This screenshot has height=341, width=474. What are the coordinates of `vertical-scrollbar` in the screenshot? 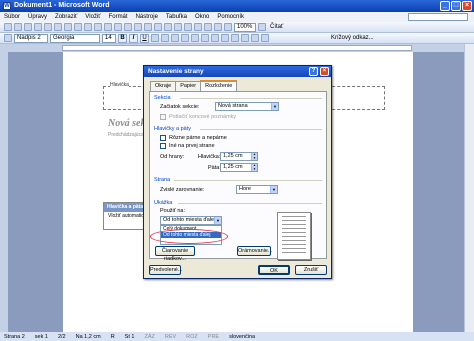 It's located at (469, 188).